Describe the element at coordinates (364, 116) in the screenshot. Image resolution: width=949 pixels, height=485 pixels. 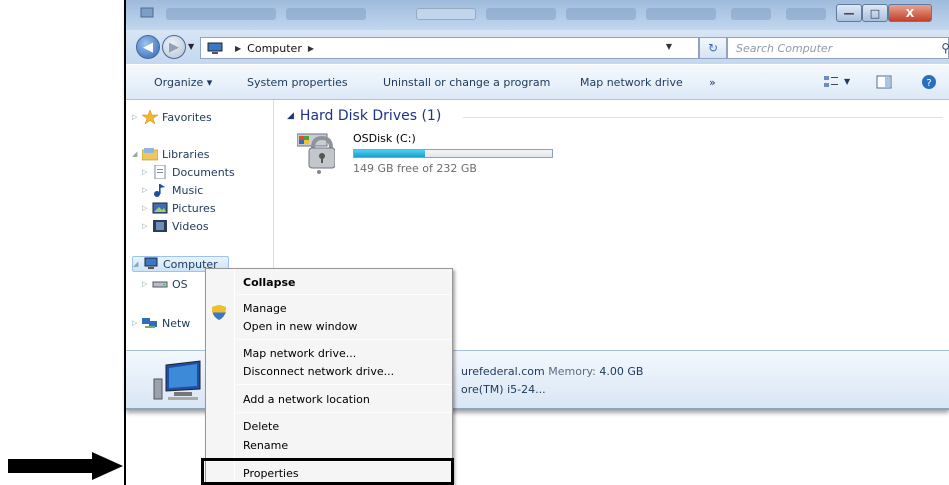
I see `group-header-hard-disk-drives: ◢ Hard Disk Drives (1)` at that location.